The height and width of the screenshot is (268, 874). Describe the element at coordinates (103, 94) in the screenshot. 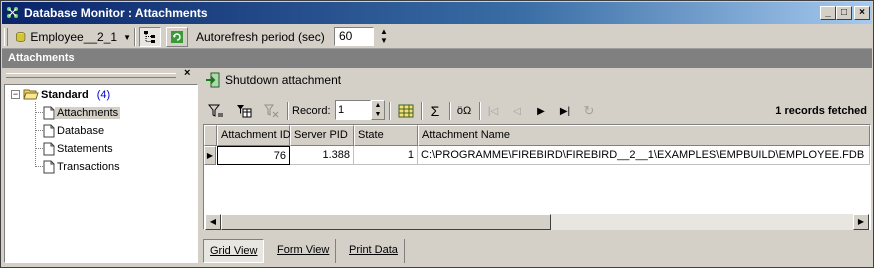

I see `tree-root-count: (4)` at that location.